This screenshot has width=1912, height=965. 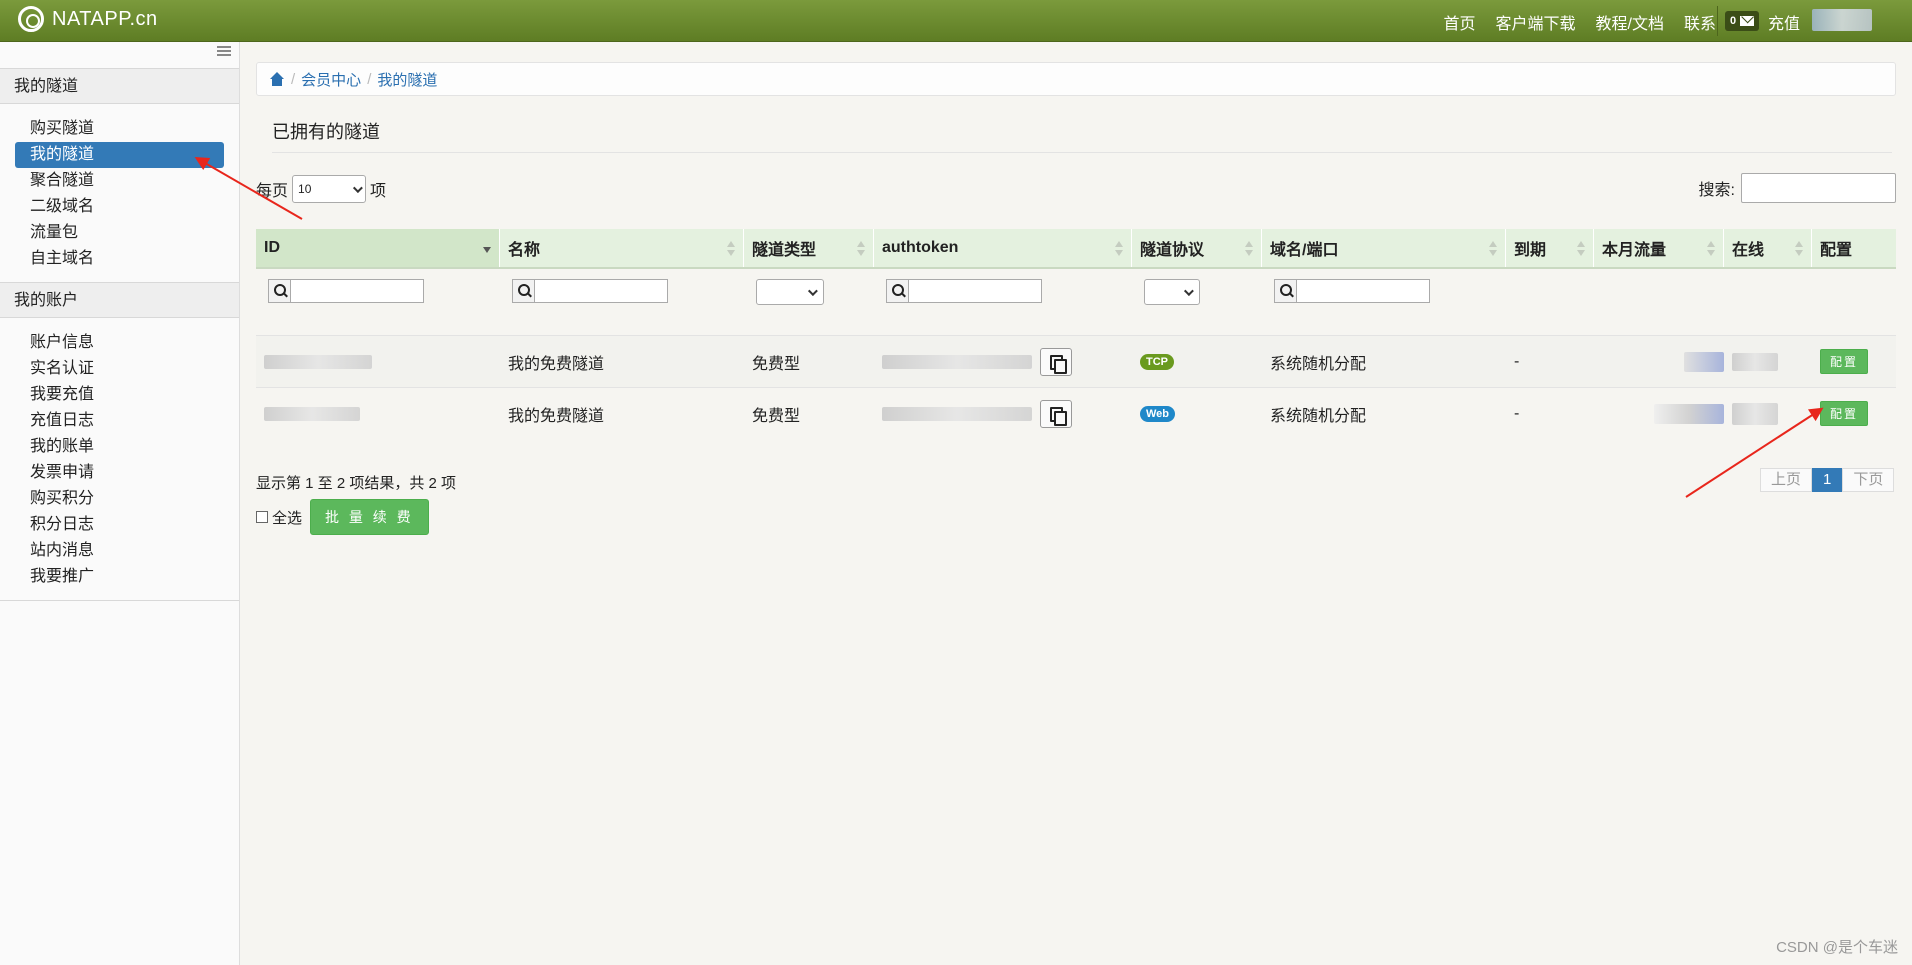 I want to click on sidebar-item-buy-points: 购买积分, so click(x=119, y=499).